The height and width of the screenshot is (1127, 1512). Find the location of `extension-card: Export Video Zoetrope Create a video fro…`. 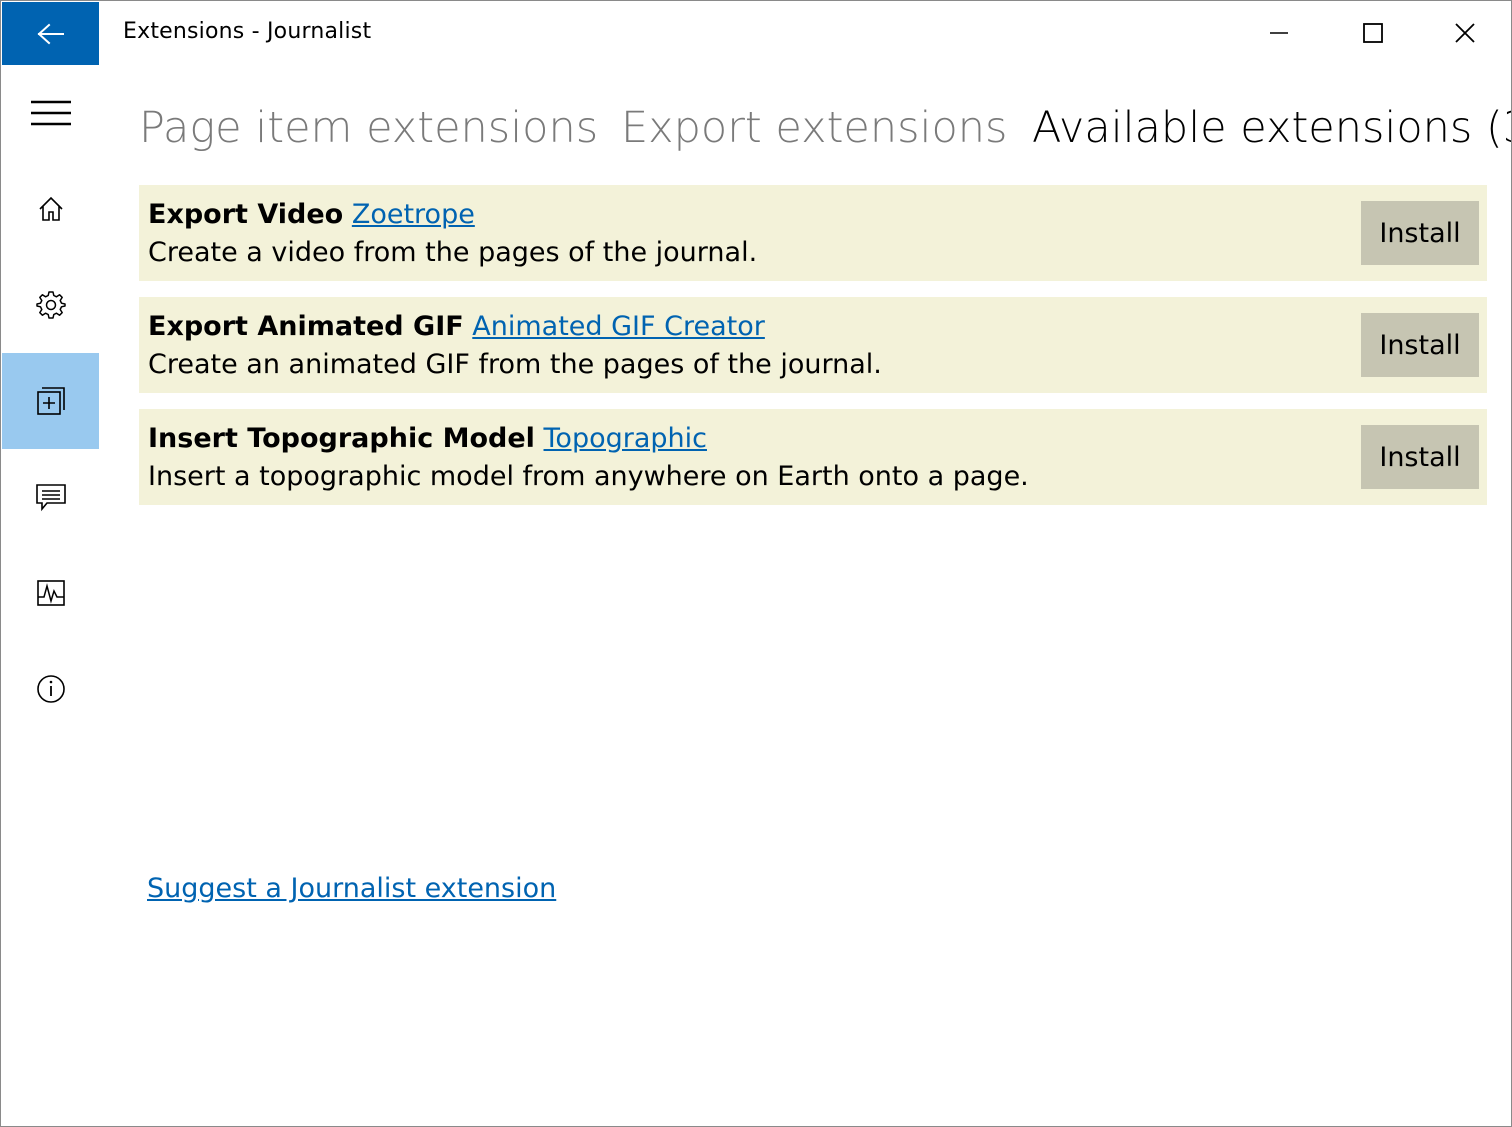

extension-card: Export Video Zoetrope Create a video fro… is located at coordinates (813, 233).